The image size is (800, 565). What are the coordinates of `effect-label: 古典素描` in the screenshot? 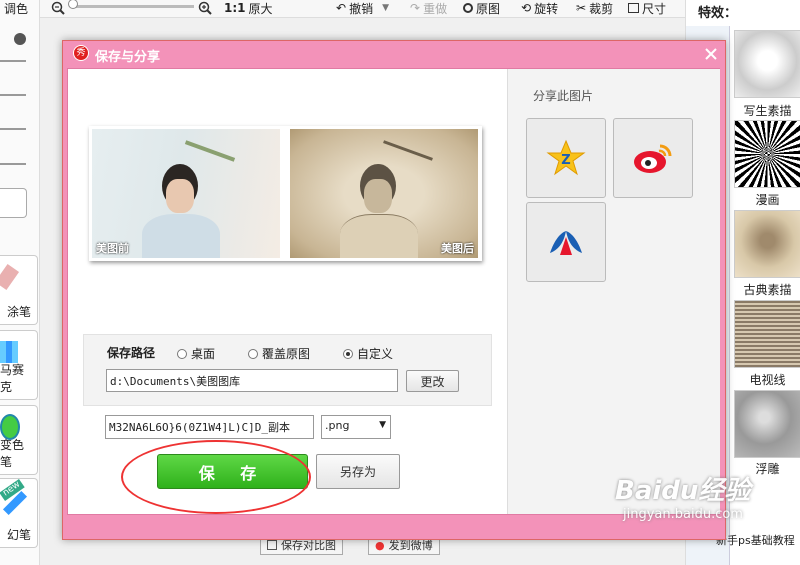 It's located at (767, 290).